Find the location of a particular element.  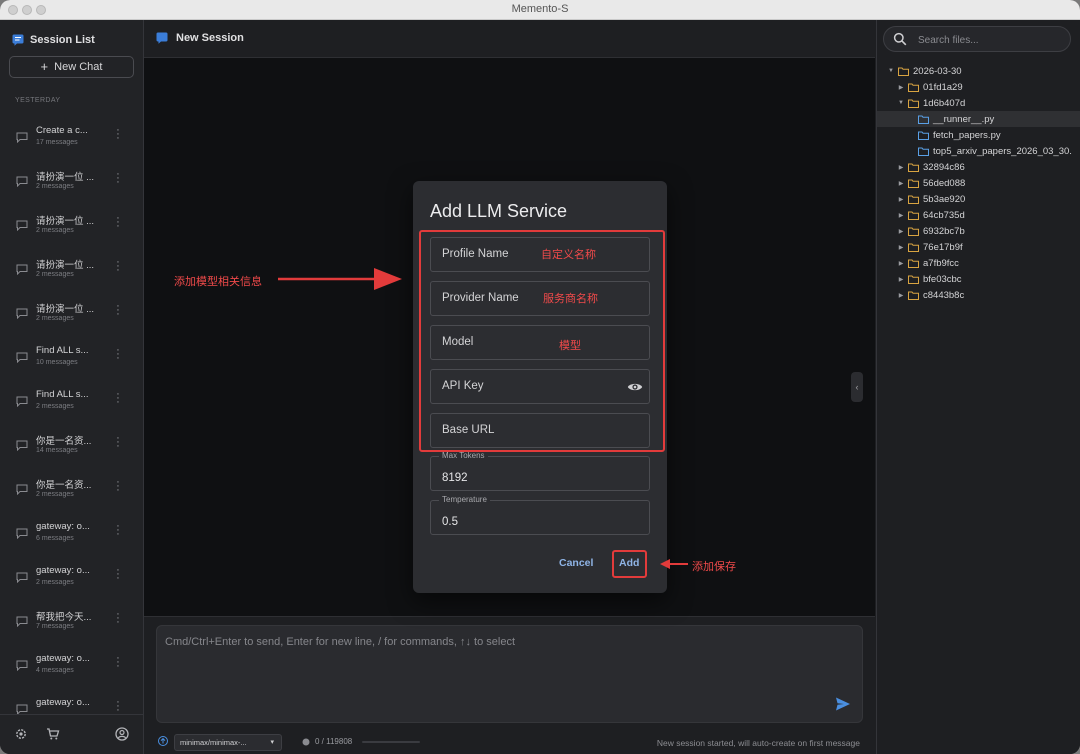

tree-item-label: a7fb9fcc is located at coordinates (941, 263).